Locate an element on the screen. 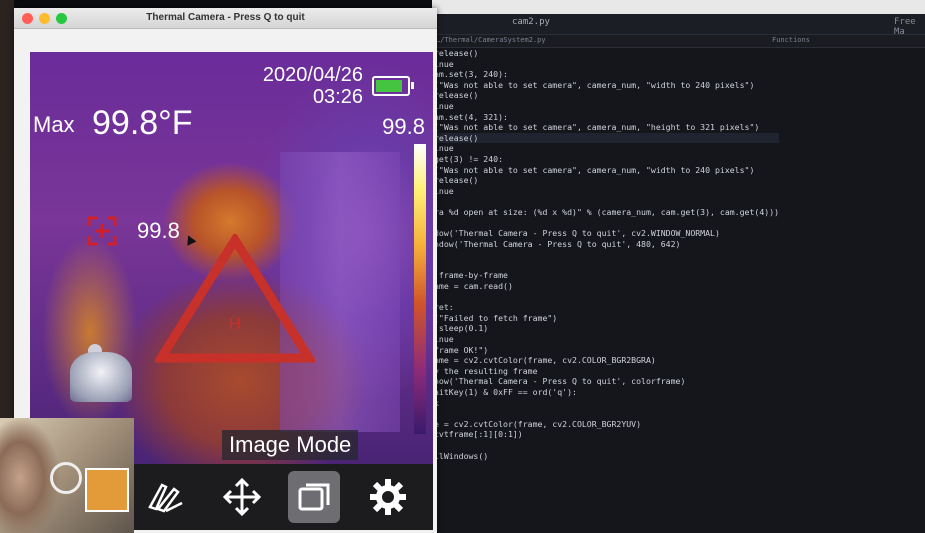  code-line: .sleep(0.1) is located at coordinates (606, 328).